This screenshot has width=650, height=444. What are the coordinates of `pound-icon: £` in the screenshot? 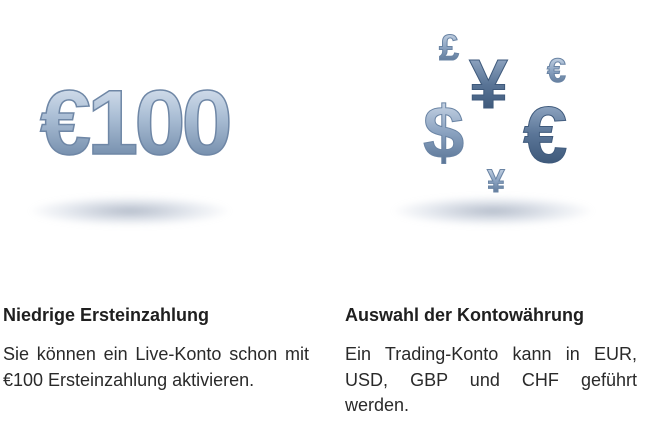 It's located at (449, 47).